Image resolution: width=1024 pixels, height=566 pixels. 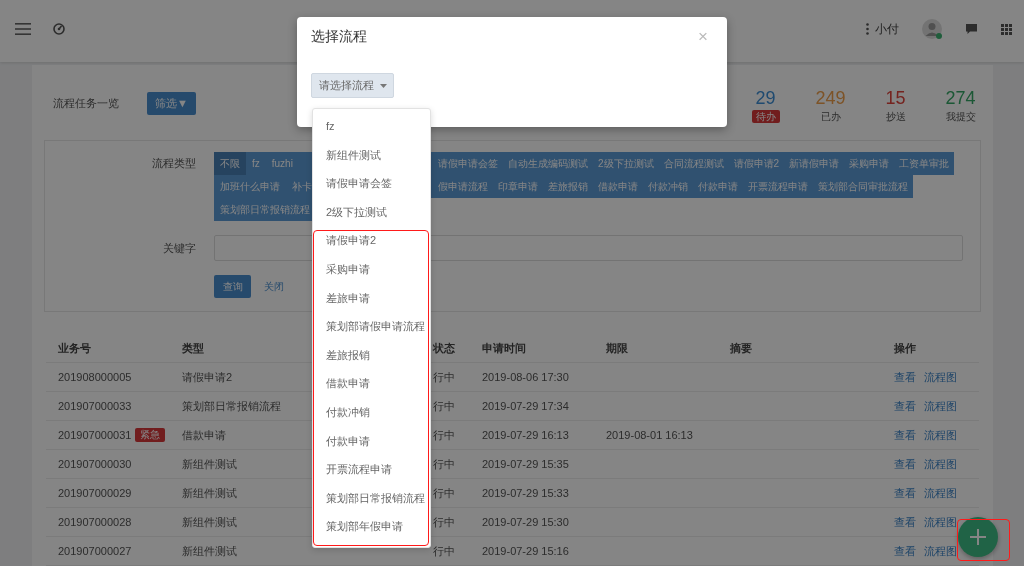 I want to click on type-tag: 假申请流程, so click(x=463, y=186).